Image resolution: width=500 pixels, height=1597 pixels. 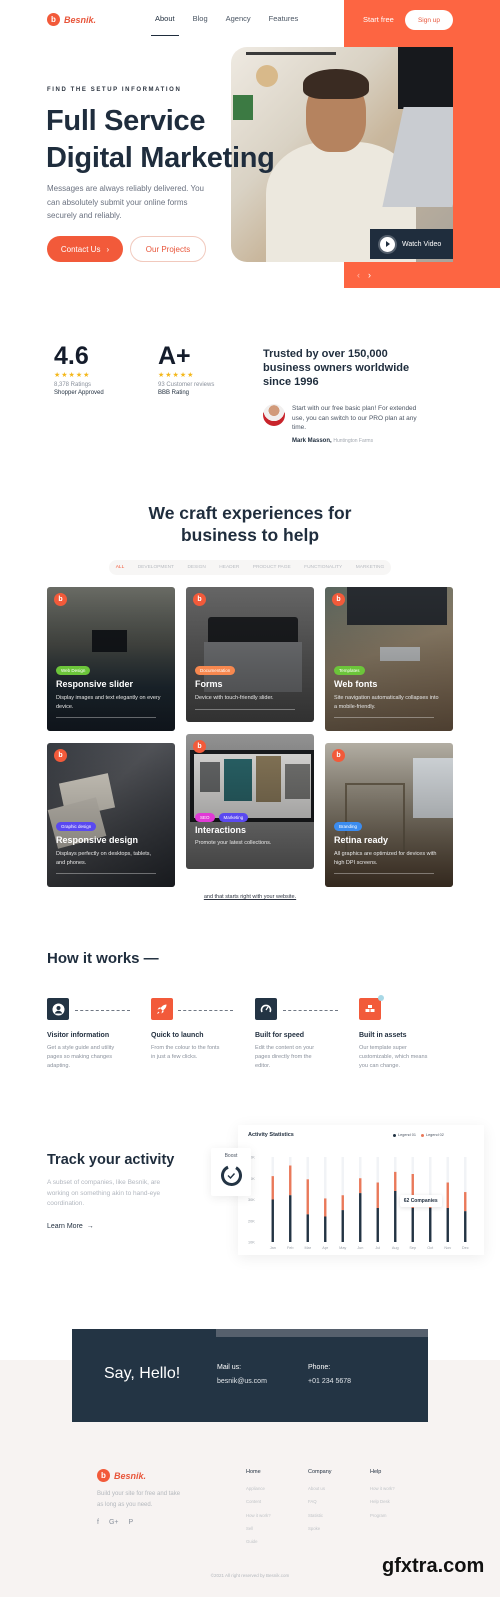 I want to click on y-tick-label: 30K, so click(x=251, y=1200).